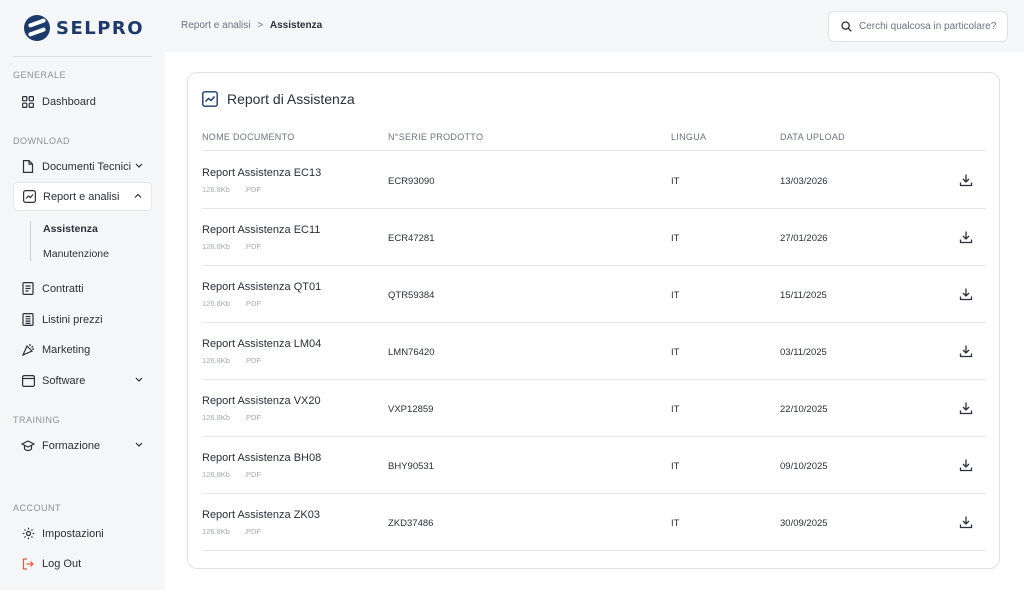  Describe the element at coordinates (689, 137) in the screenshot. I see `column-header-lingua: LINGUA` at that location.